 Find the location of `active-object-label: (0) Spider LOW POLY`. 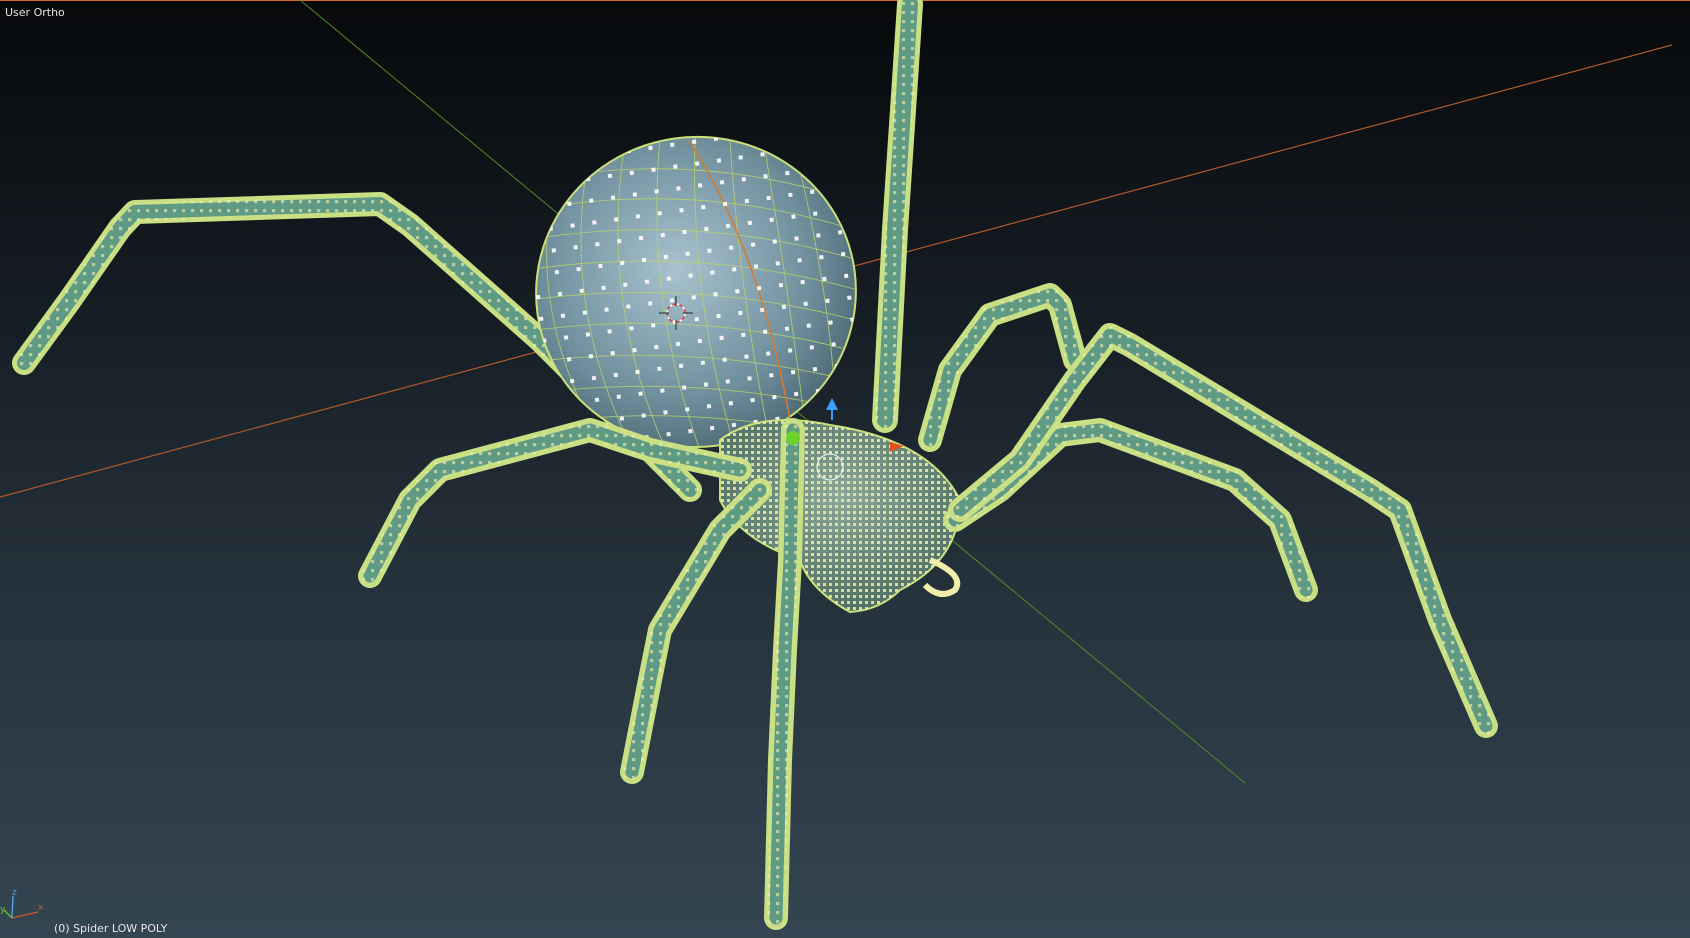

active-object-label: (0) Spider LOW POLY is located at coordinates (111, 928).